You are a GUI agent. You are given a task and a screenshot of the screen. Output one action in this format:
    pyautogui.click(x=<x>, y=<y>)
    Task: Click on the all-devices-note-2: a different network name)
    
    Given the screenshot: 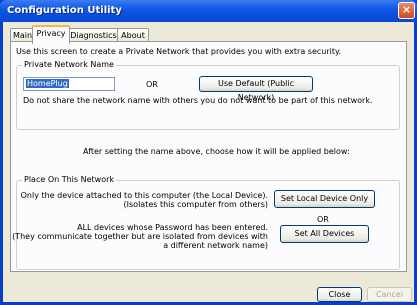 What is the action you would take?
    pyautogui.click(x=215, y=245)
    